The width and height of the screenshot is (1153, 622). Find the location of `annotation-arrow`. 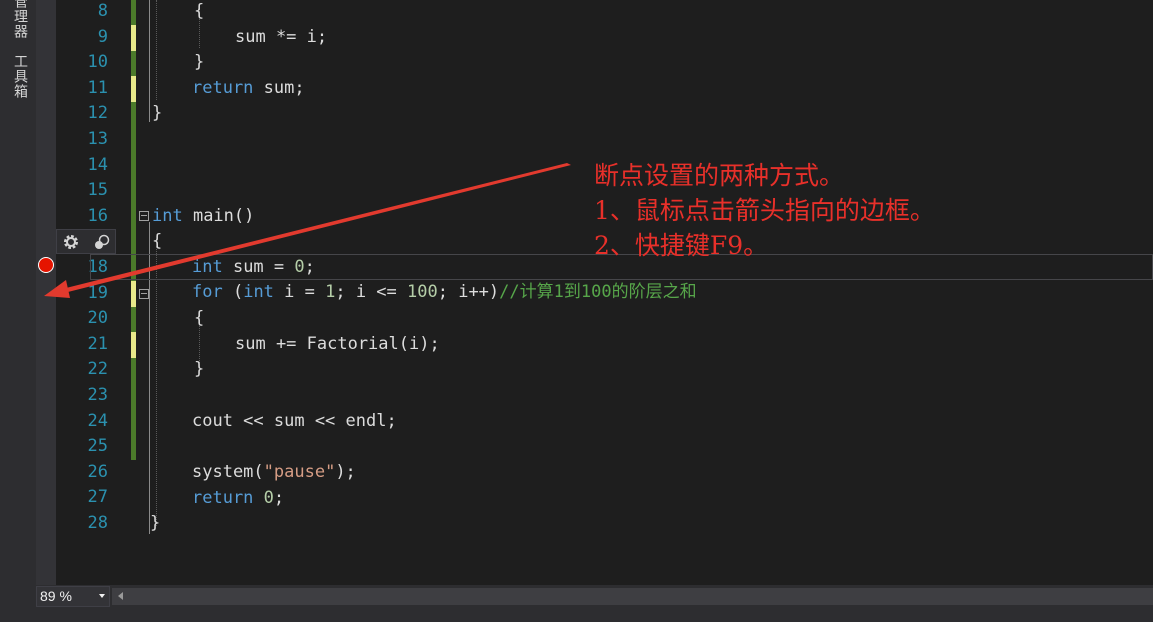

annotation-arrow is located at coordinates (307, 230).